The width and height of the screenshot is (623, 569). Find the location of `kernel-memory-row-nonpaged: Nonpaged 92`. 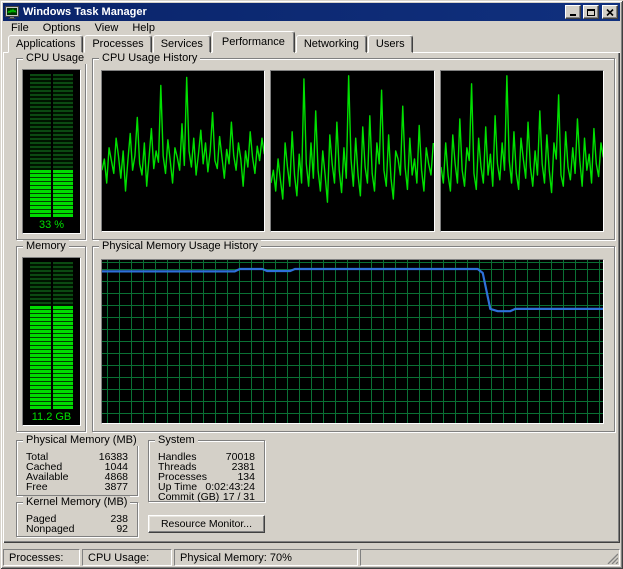

kernel-memory-row-nonpaged: Nonpaged 92 is located at coordinates (77, 529).